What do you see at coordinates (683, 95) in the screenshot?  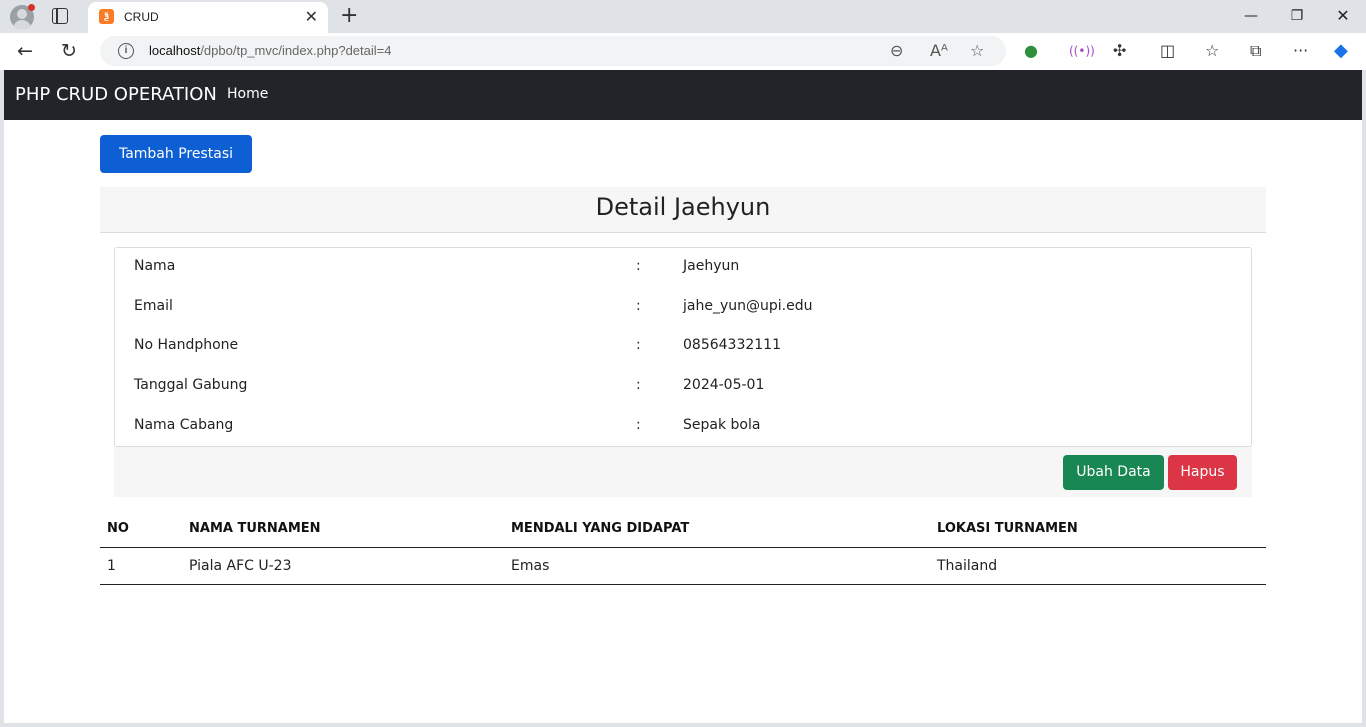 I see `navbar: PHP CRUD OPERATION Home` at bounding box center [683, 95].